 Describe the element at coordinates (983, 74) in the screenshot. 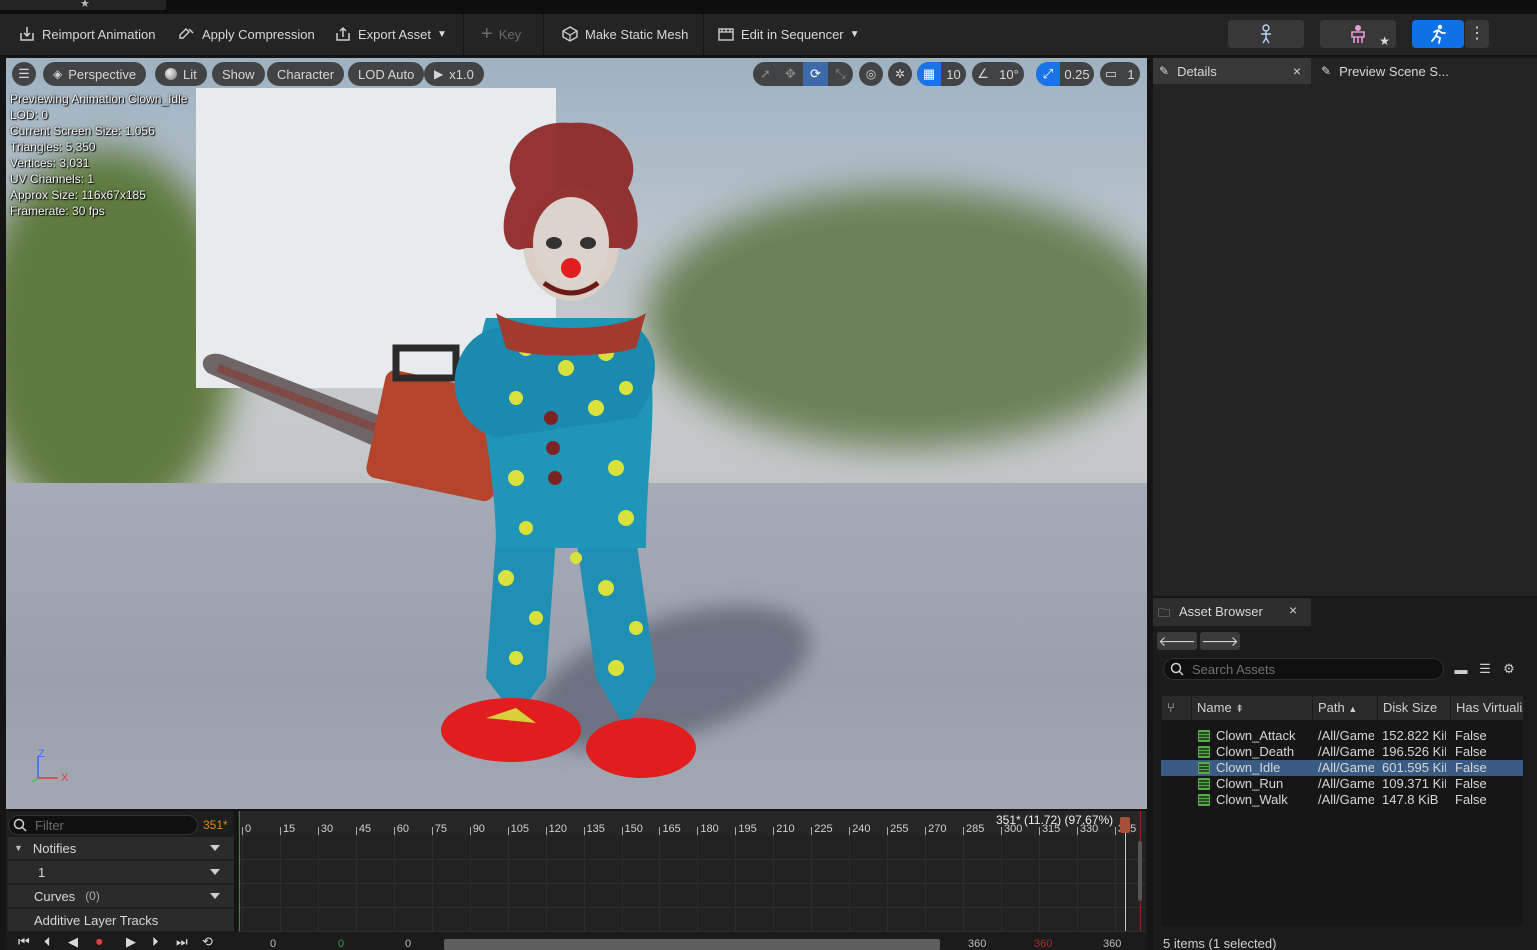

I see `angle-icon: ∠` at that location.